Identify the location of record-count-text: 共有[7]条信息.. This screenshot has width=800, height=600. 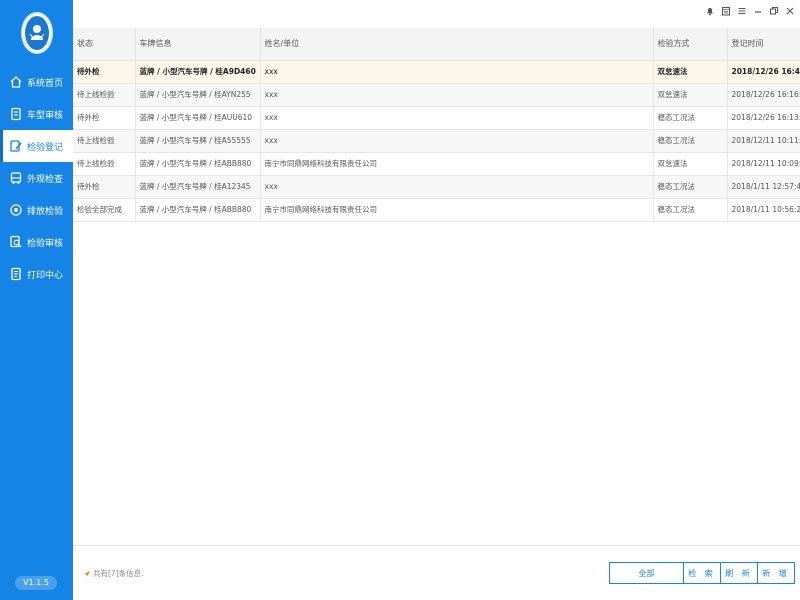
(118, 573).